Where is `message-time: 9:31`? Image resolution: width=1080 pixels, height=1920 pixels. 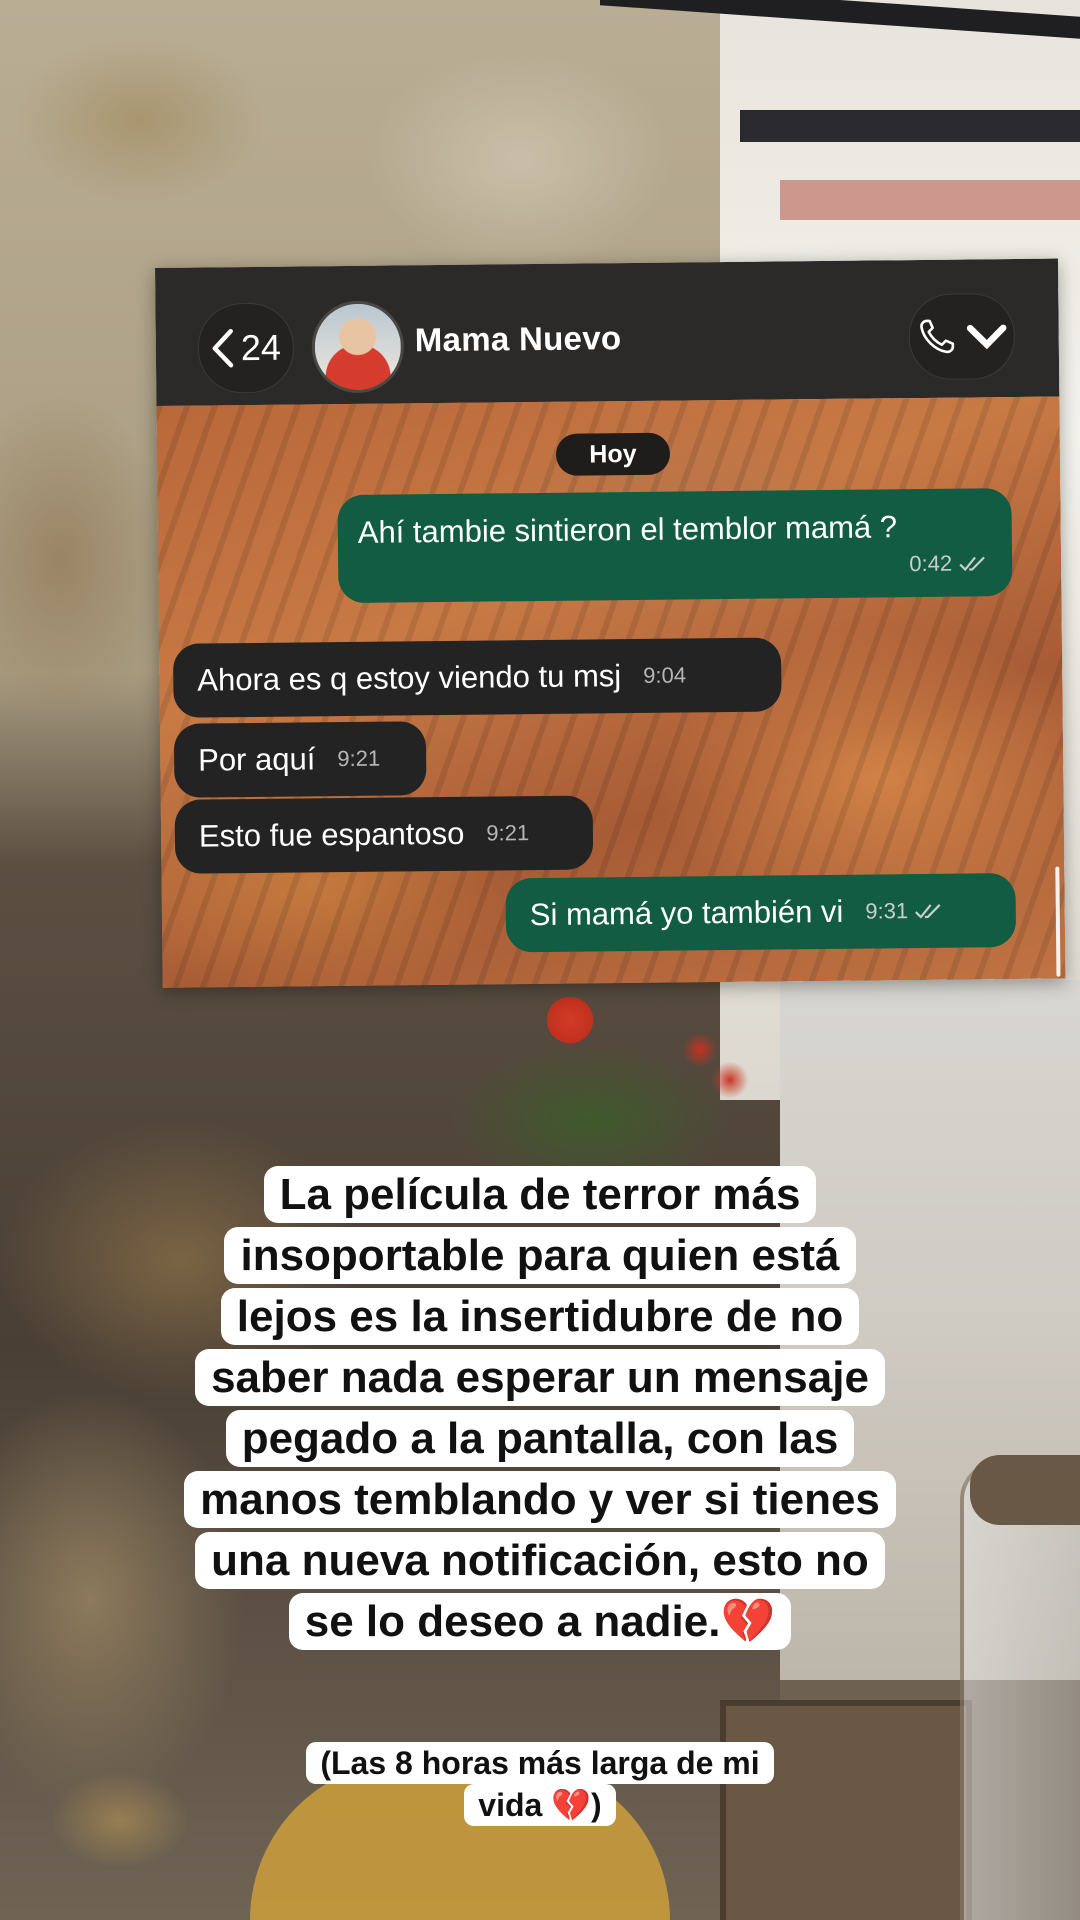 message-time: 9:31 is located at coordinates (887, 911).